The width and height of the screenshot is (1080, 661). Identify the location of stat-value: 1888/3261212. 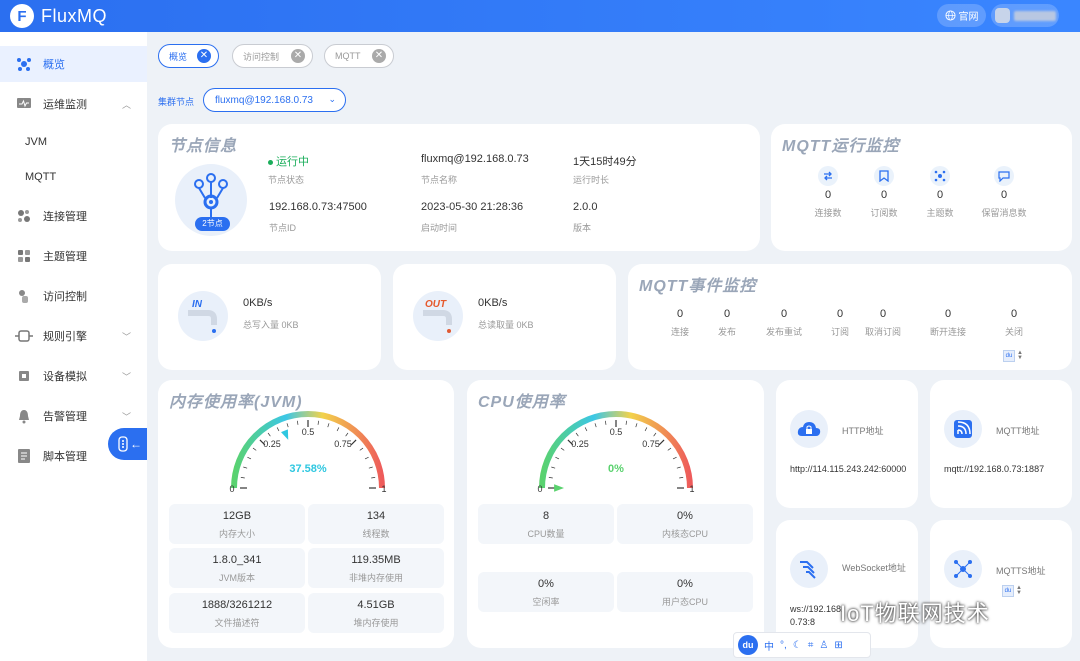
(237, 605).